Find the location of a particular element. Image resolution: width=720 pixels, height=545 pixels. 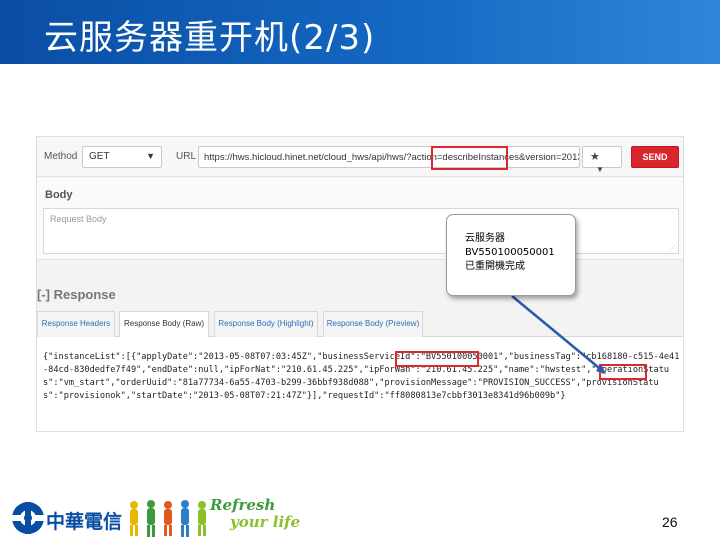

response-title: [-] Response is located at coordinates (76, 294).